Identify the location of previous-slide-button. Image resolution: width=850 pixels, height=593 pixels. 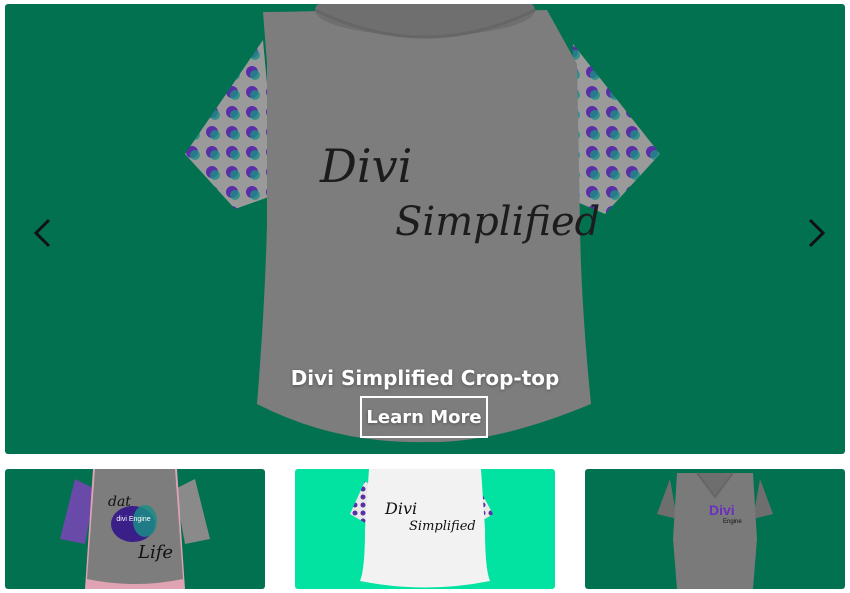
(42, 233).